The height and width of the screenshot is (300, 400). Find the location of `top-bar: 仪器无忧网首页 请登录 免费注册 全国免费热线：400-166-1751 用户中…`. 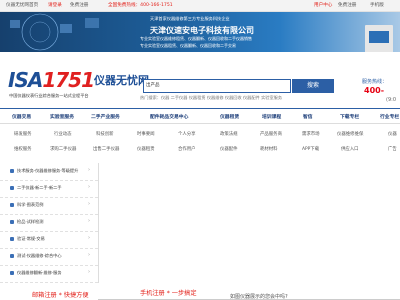

top-bar: 仪器无忧网首页 请登录 免费注册 全国免费热线：400-166-1751 用户中… is located at coordinates (200, 6).